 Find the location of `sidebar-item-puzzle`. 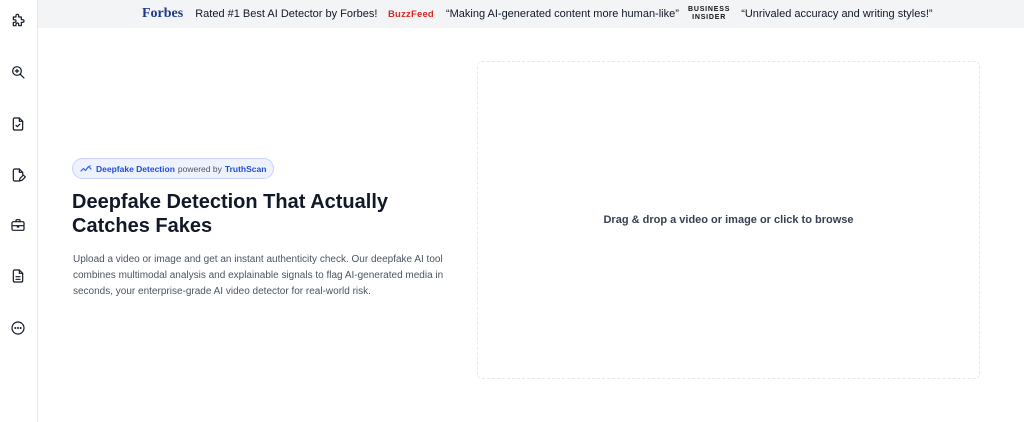

sidebar-item-puzzle is located at coordinates (18, 21).